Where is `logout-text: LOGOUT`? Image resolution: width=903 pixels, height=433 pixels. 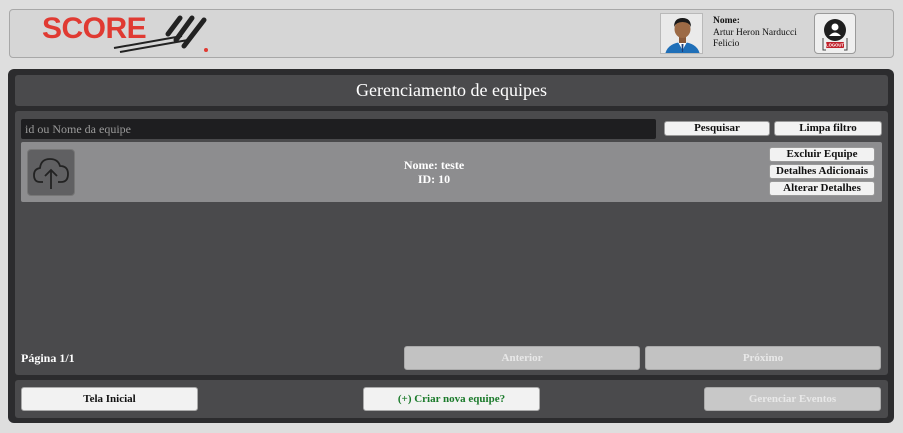
logout-text: LOGOUT is located at coordinates (835, 45).